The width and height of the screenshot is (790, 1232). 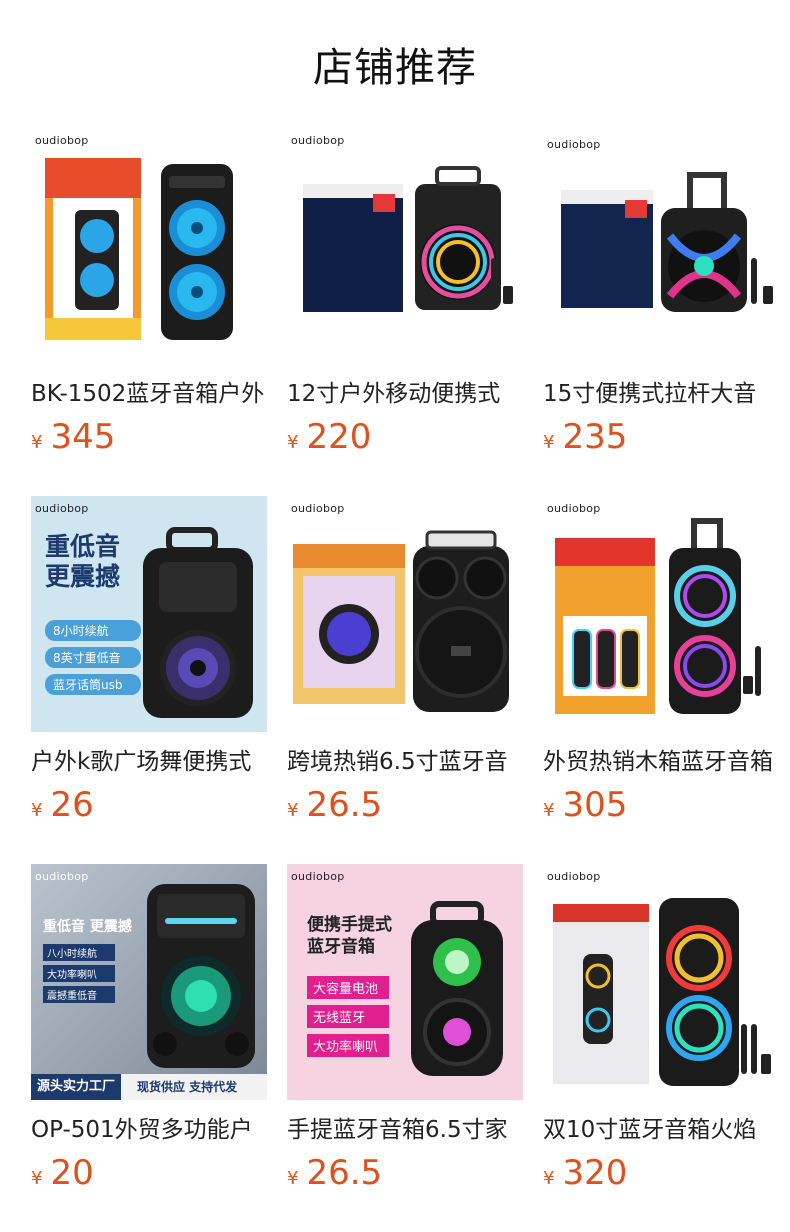 I want to click on product-price: ¥ 26, so click(x=62, y=805).